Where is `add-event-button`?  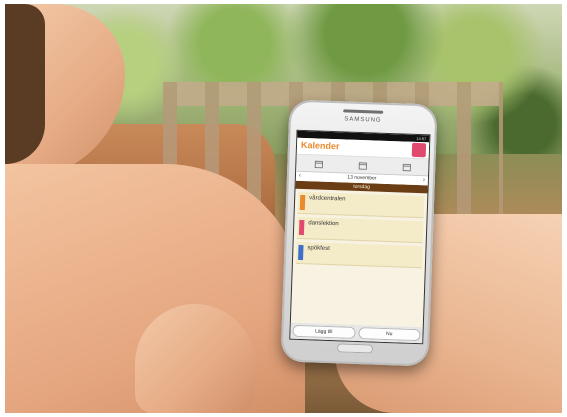
add-event-button is located at coordinates (419, 150).